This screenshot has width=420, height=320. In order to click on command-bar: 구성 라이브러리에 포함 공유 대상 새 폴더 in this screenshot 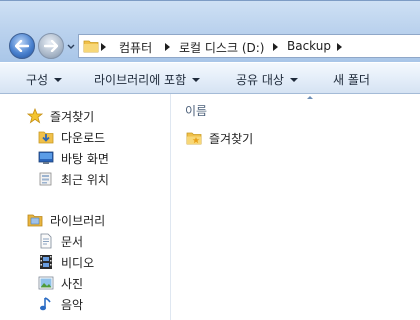, I will do `click(210, 78)`.